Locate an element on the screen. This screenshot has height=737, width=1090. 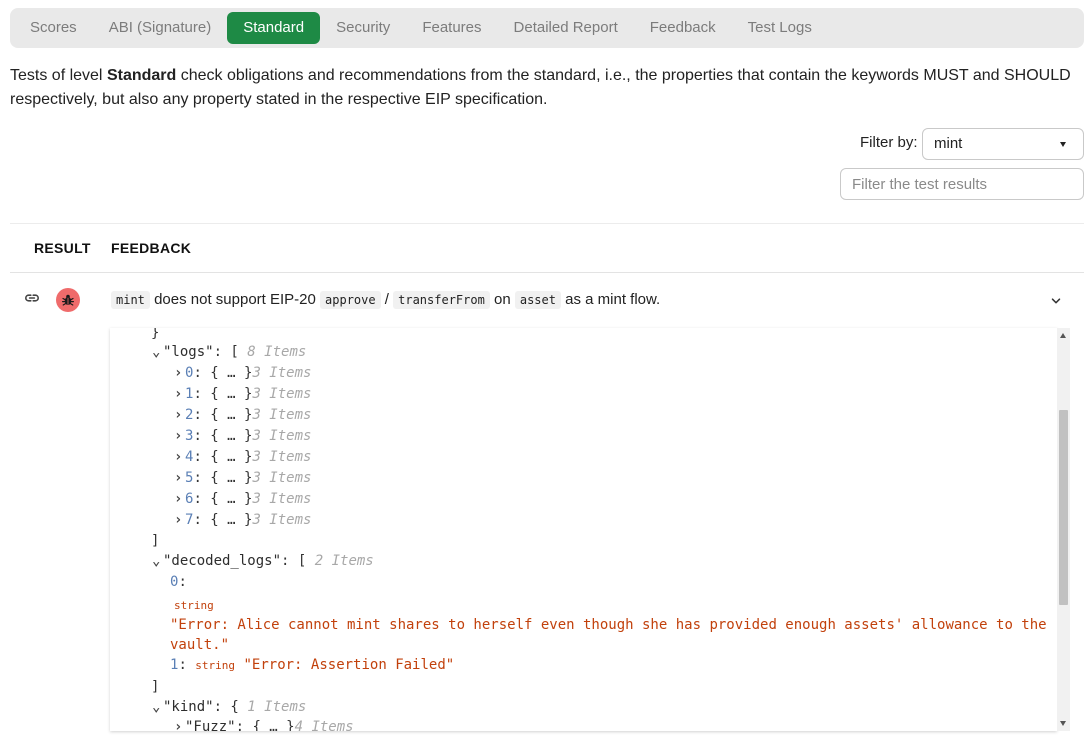
feedback-fragment: / is located at coordinates (386, 299).